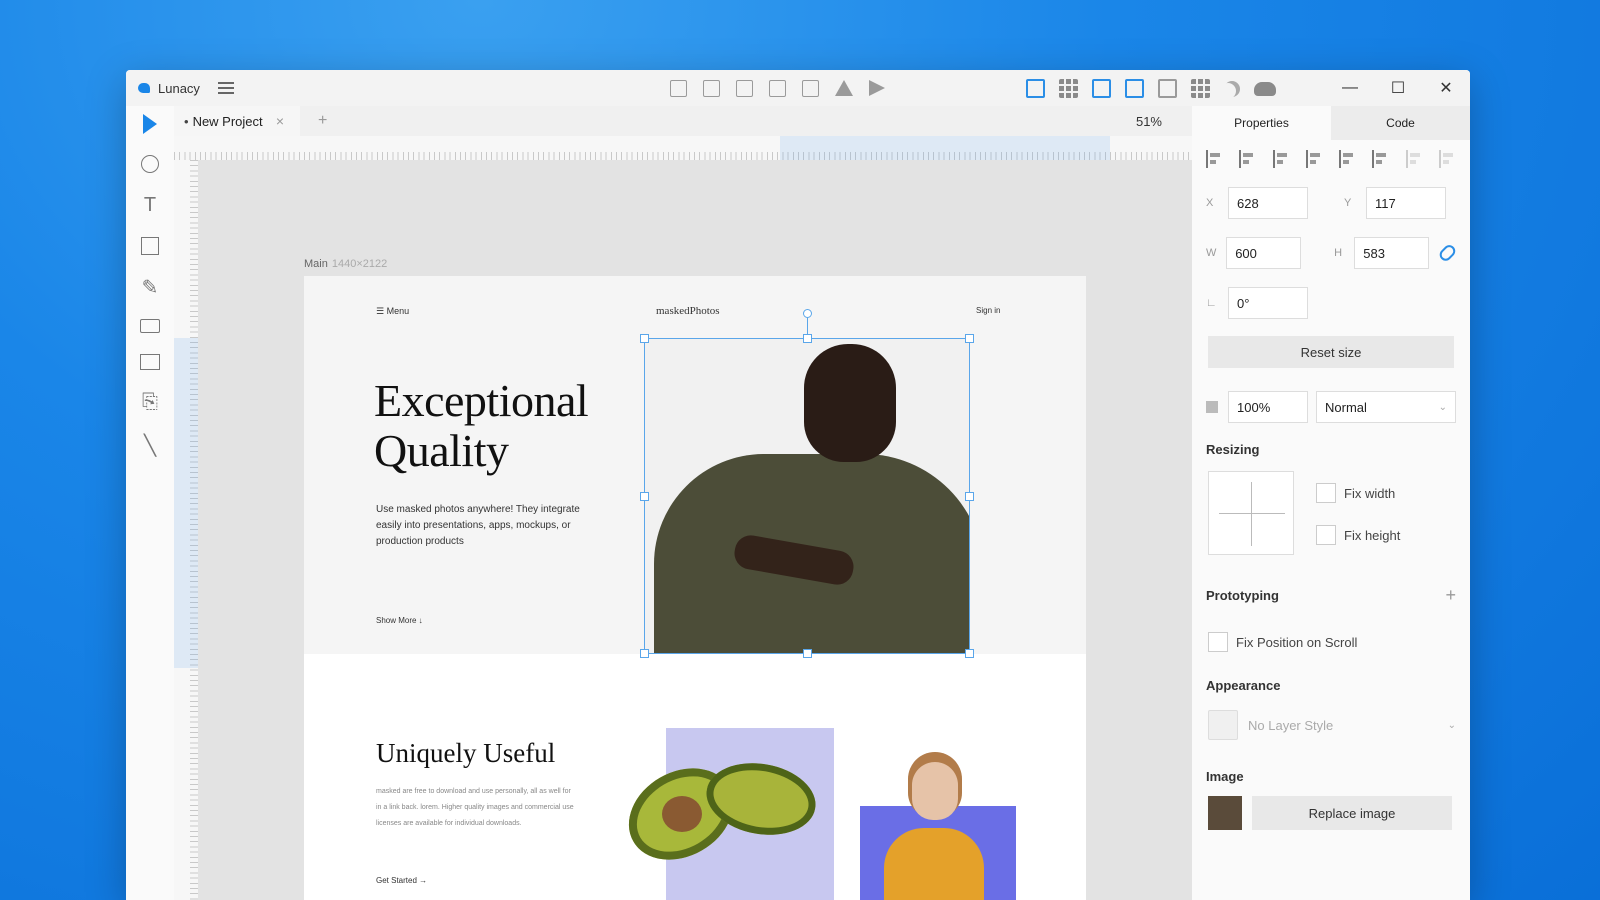 The image size is (1600, 900). What do you see at coordinates (1386, 407) in the screenshot?
I see `blend-mode-select: Normal ⌄` at bounding box center [1386, 407].